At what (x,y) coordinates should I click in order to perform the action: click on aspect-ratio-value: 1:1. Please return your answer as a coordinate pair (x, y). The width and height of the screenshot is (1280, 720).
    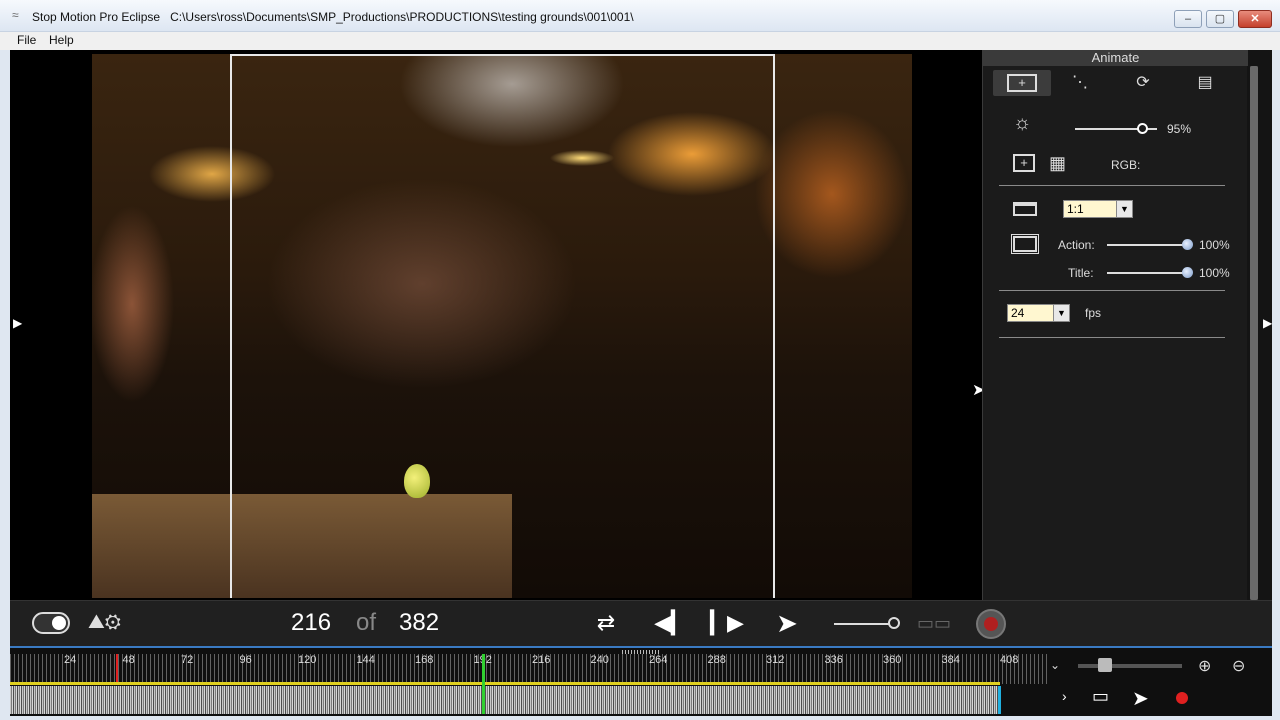
    Looking at the image, I should click on (1075, 209).